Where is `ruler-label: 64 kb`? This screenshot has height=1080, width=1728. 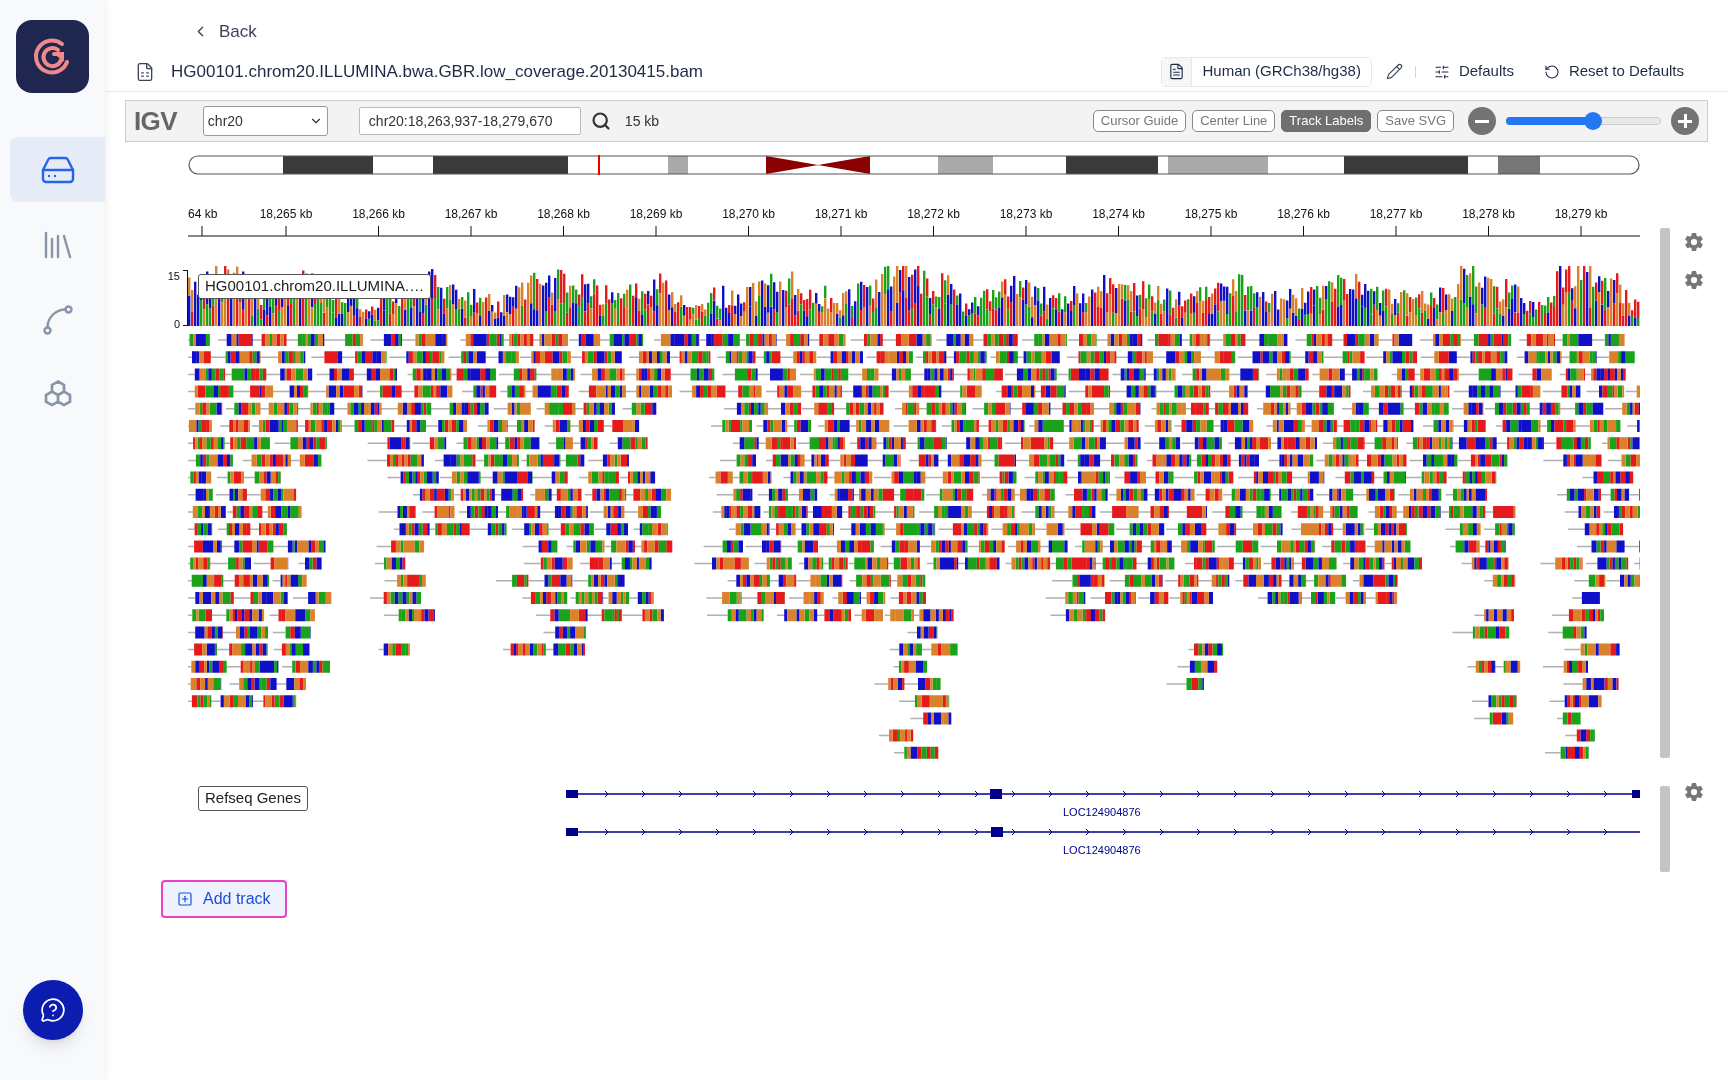 ruler-label: 64 kb is located at coordinates (203, 214).